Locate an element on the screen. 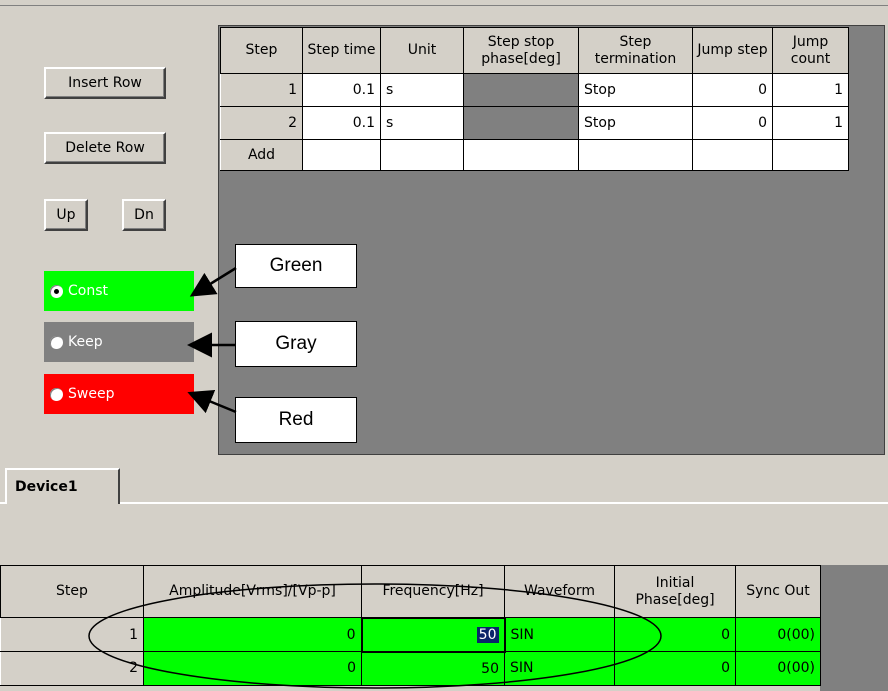 Image resolution: width=888 pixels, height=691 pixels. highlight-ellipse is located at coordinates (375, 636).